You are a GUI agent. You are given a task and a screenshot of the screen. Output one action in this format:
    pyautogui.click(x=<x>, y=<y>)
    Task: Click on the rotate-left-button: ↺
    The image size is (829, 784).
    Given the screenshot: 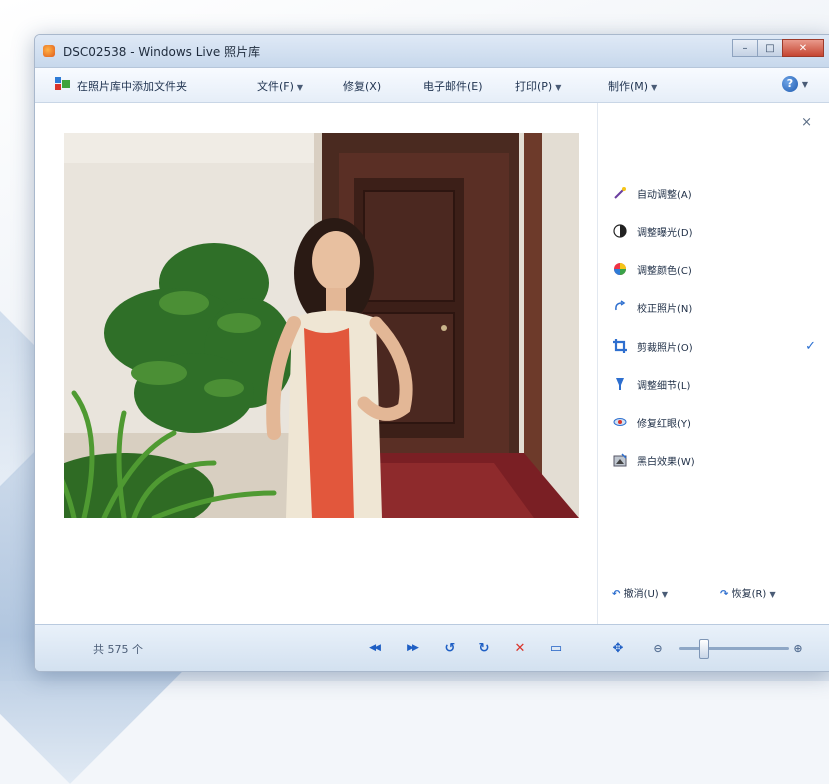 What is the action you would take?
    pyautogui.click(x=450, y=648)
    